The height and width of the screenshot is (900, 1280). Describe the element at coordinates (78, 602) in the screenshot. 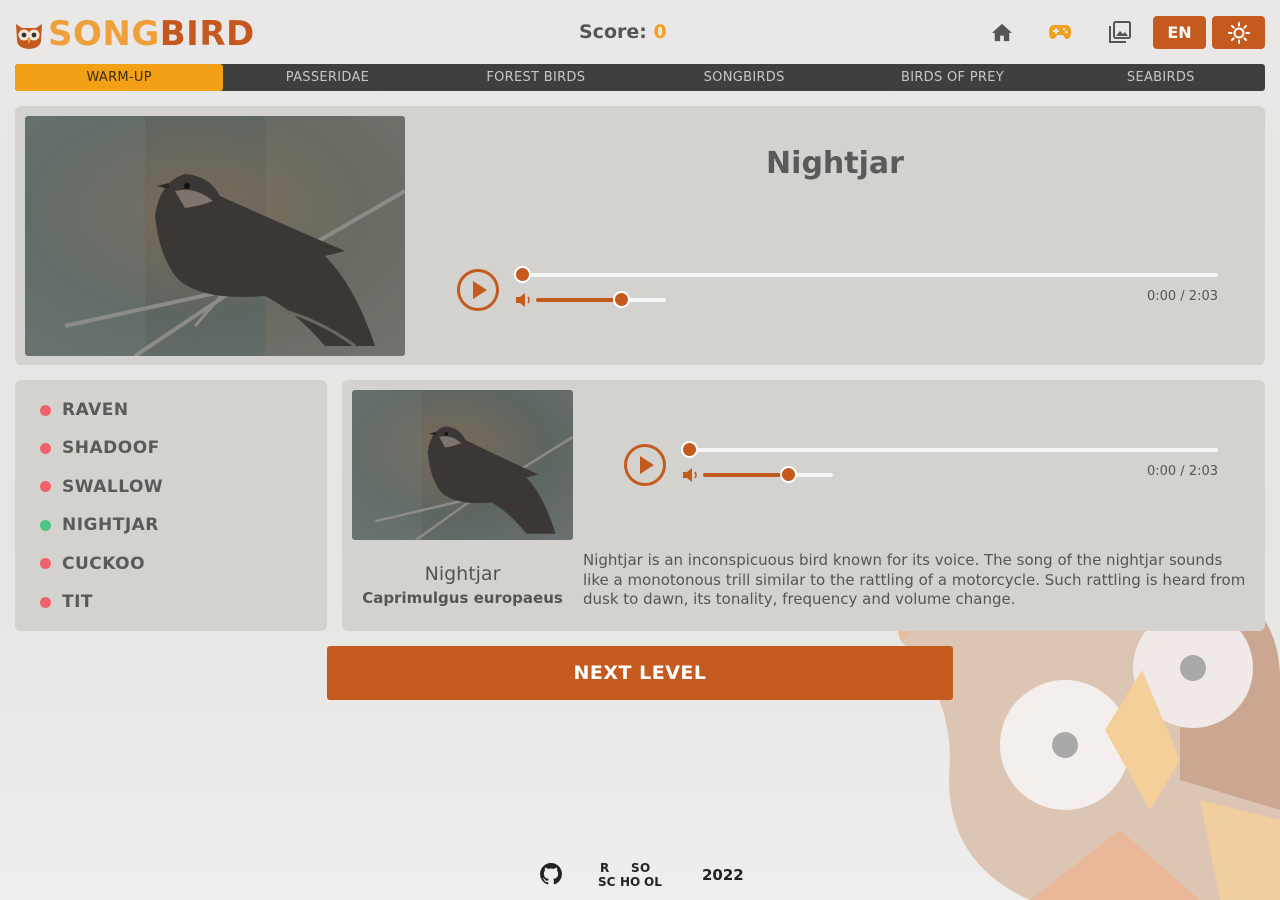

I see `answer-option-label: TIT` at that location.